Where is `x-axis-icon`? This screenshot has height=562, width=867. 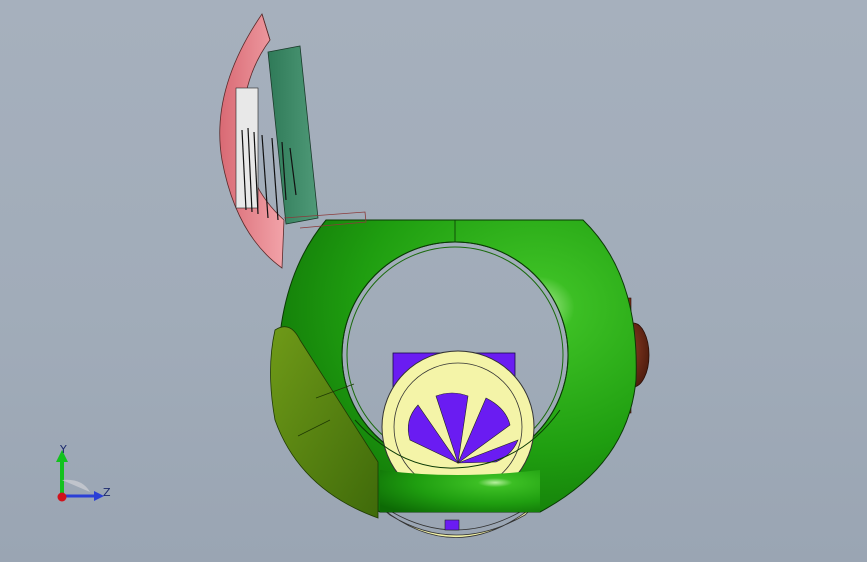
x-axis-icon is located at coordinates (62, 497).